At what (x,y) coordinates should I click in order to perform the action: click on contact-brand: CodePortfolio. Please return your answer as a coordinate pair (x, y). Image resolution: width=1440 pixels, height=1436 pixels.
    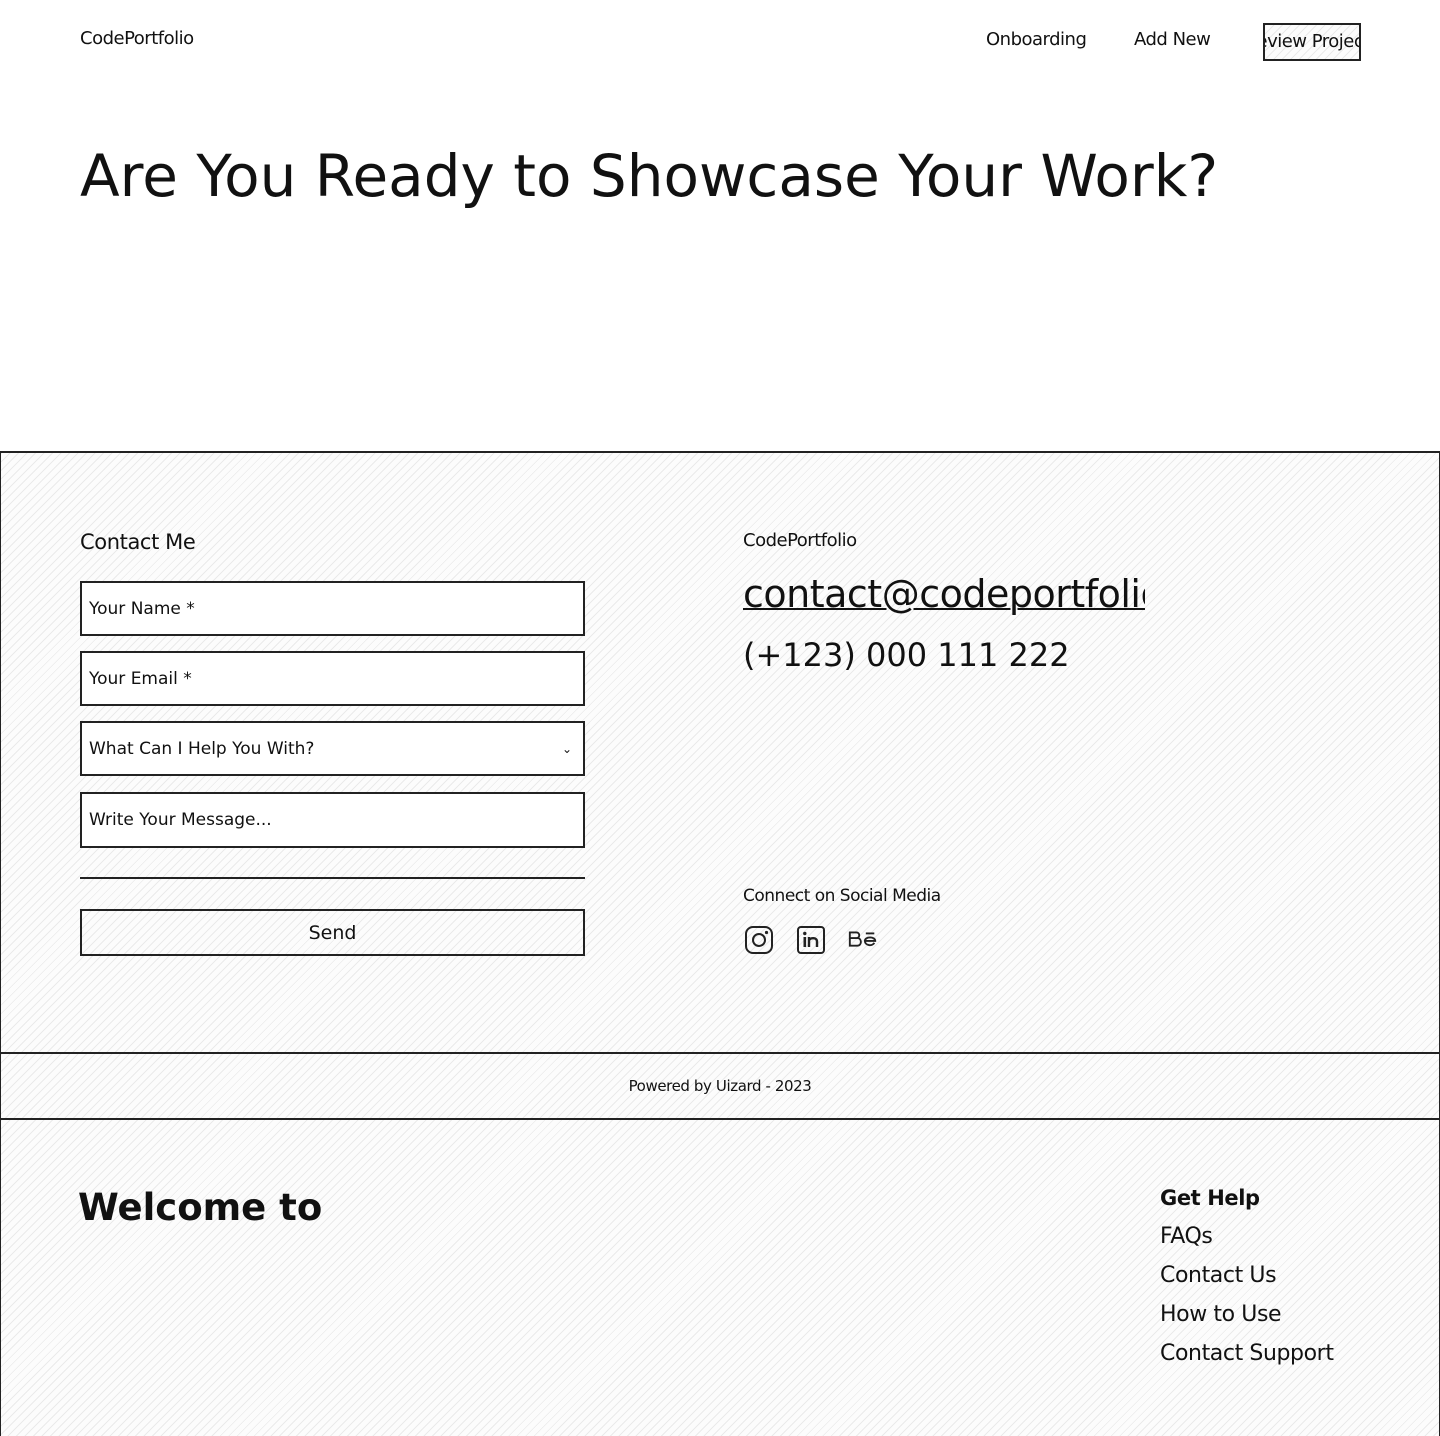
    Looking at the image, I should click on (800, 540).